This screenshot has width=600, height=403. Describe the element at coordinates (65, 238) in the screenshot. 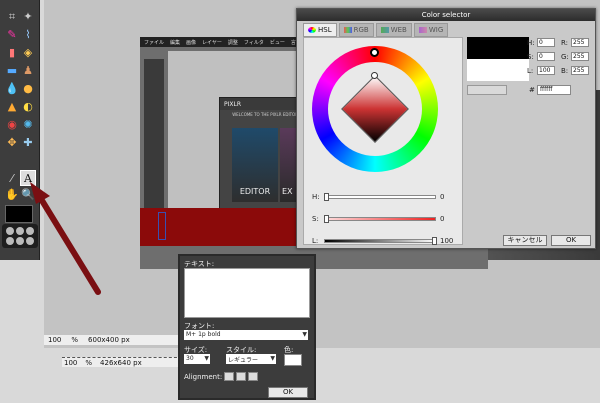

I see `annotation-arrow` at that location.